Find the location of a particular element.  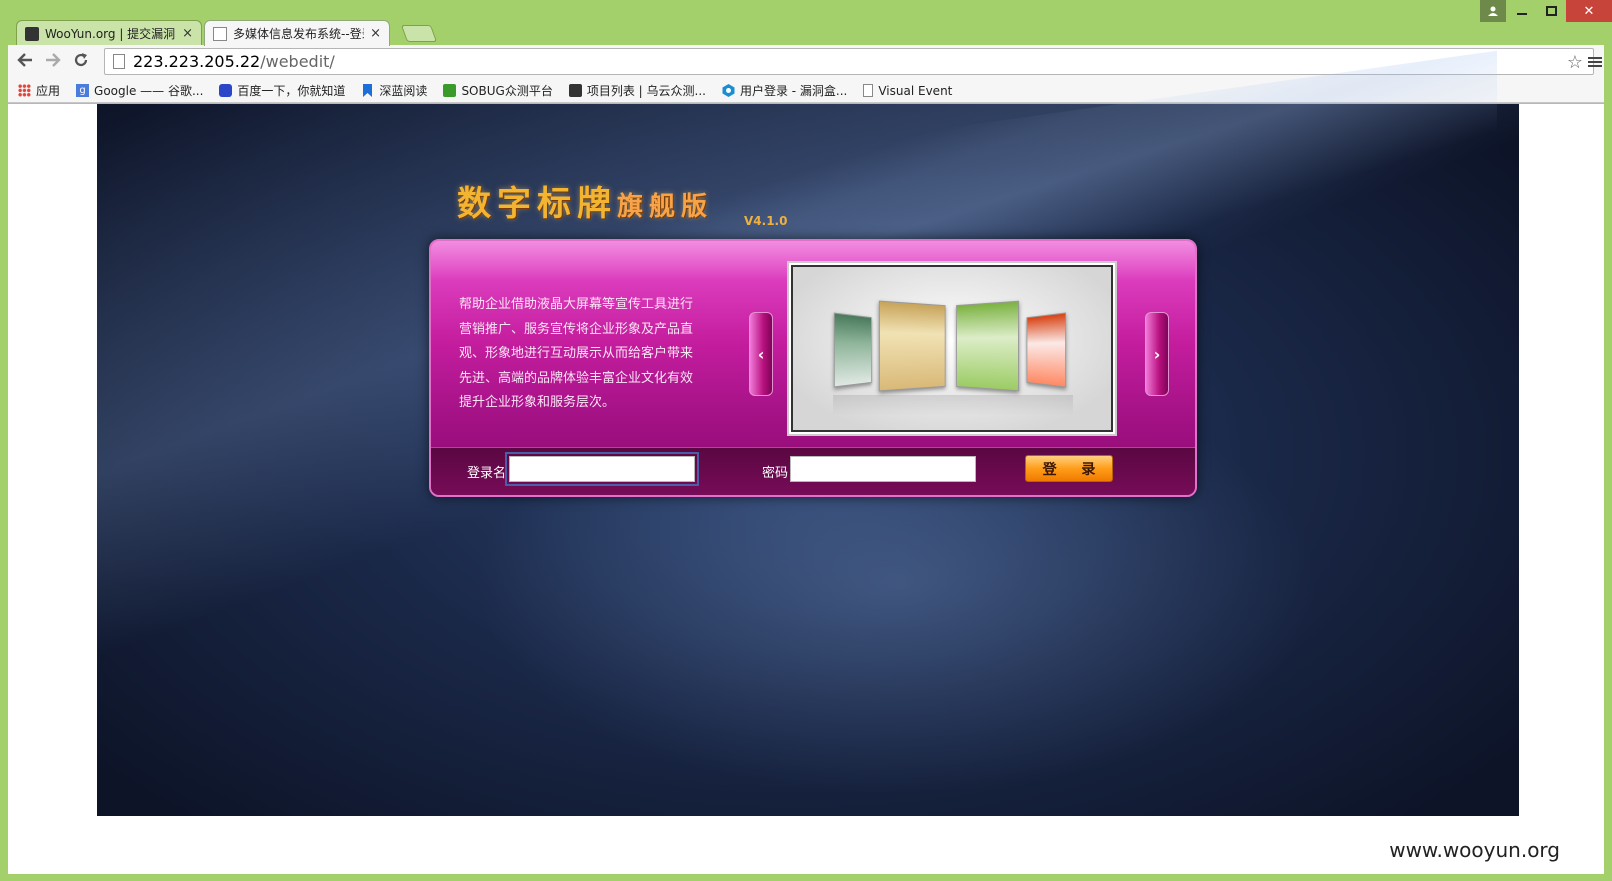

bookmark-label: Visual Event is located at coordinates (915, 90).